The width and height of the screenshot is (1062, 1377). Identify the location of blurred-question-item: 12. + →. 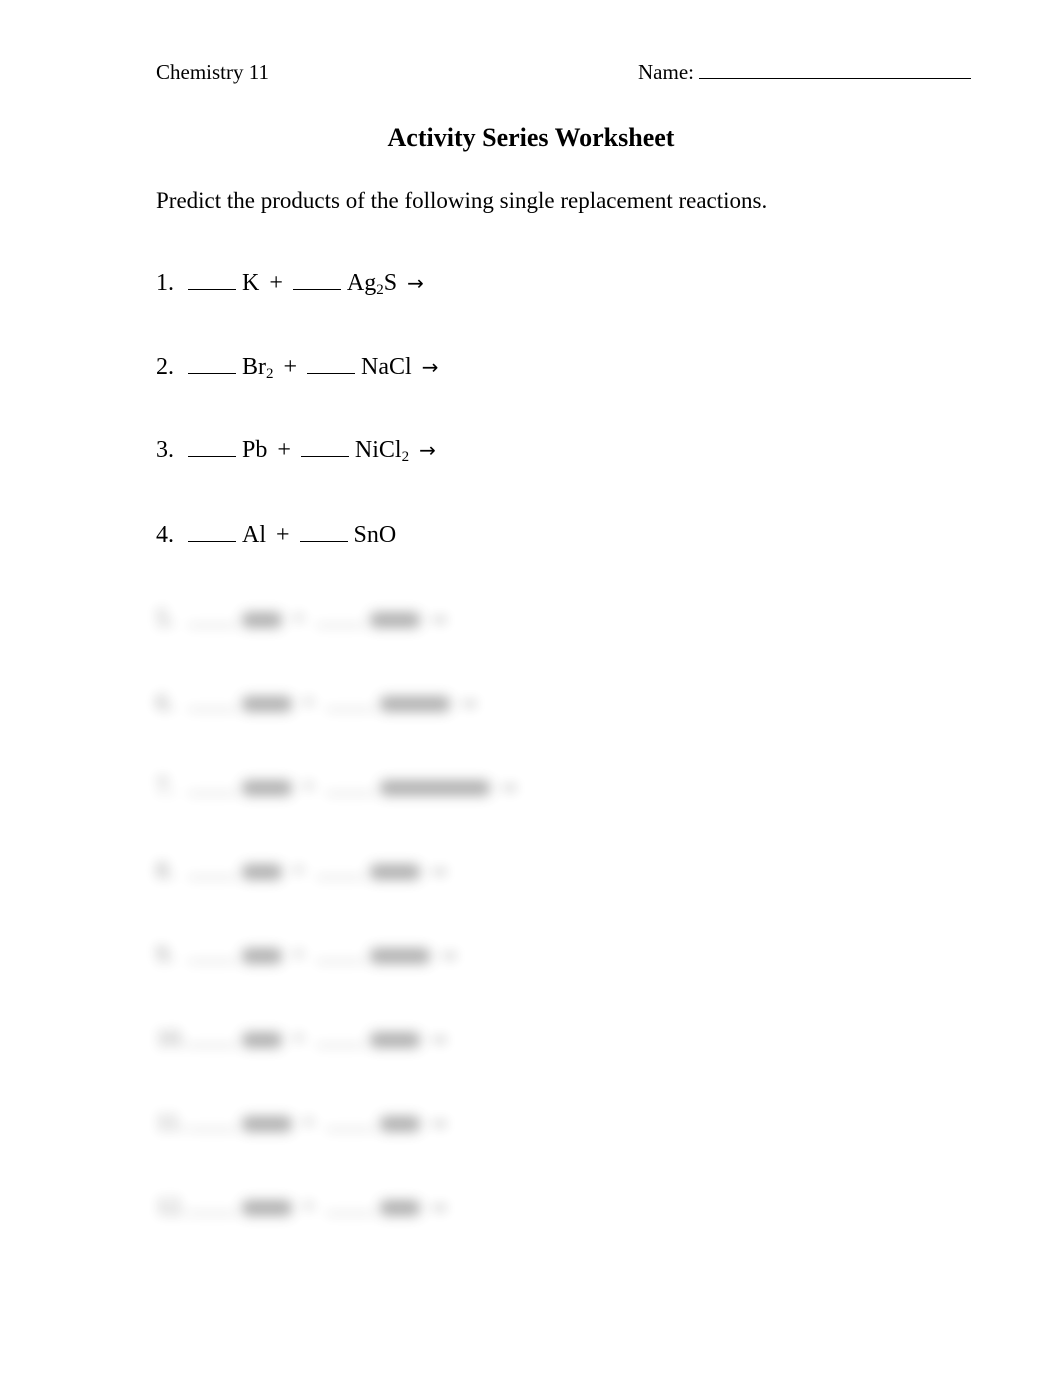
(301, 1207).